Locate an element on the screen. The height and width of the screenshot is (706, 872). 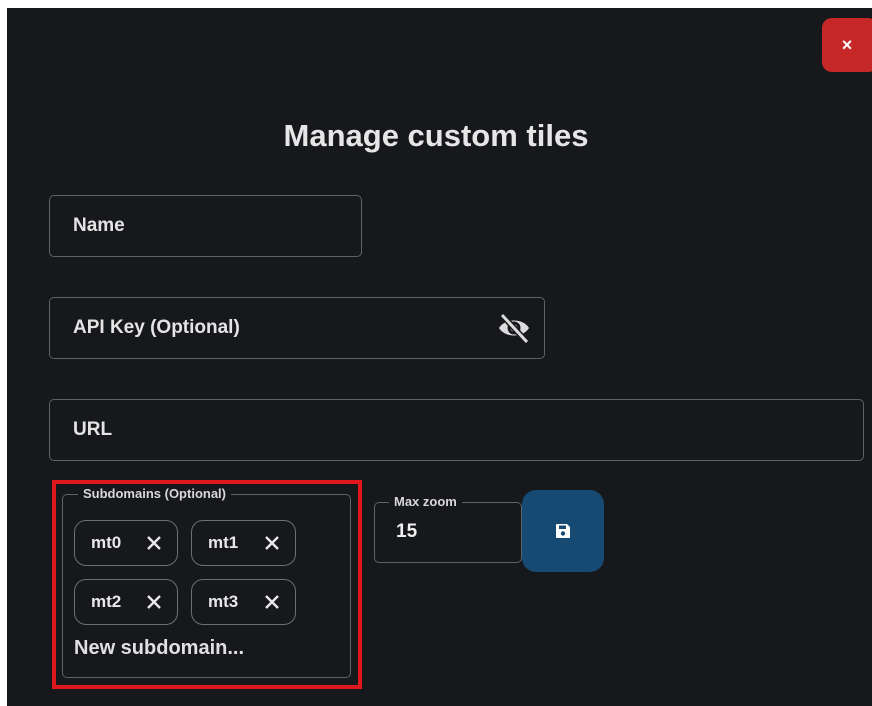
subdomain-chip: mt0 is located at coordinates (126, 543).